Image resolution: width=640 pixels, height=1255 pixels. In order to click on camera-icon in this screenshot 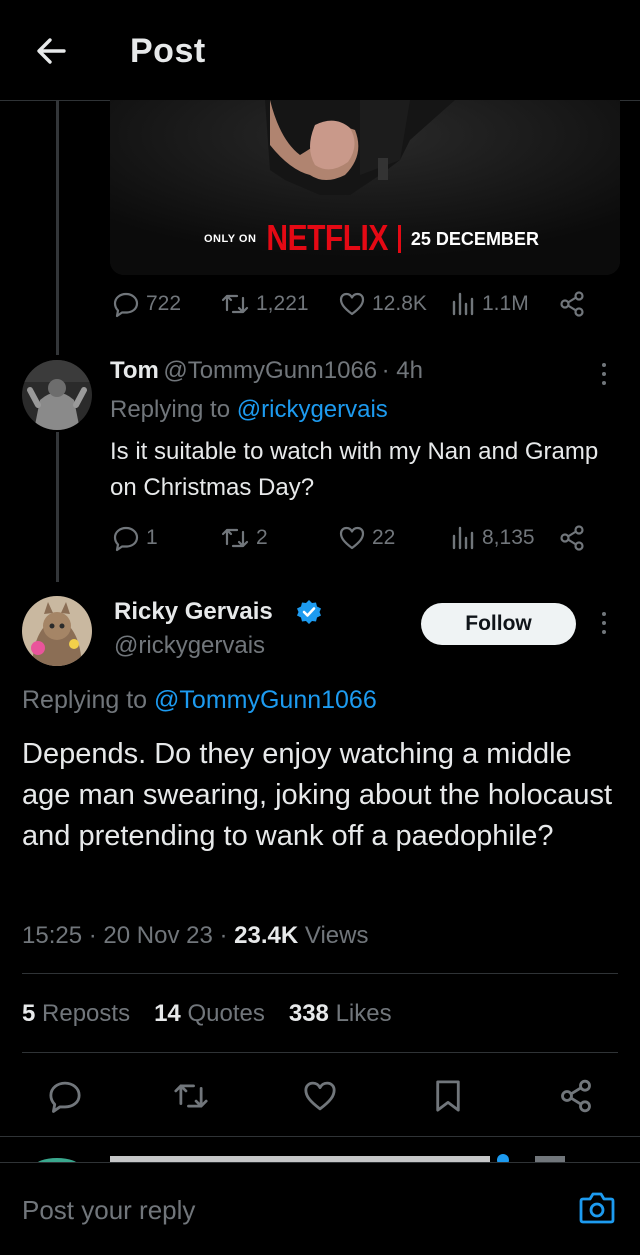, I will do `click(597, 1208)`.